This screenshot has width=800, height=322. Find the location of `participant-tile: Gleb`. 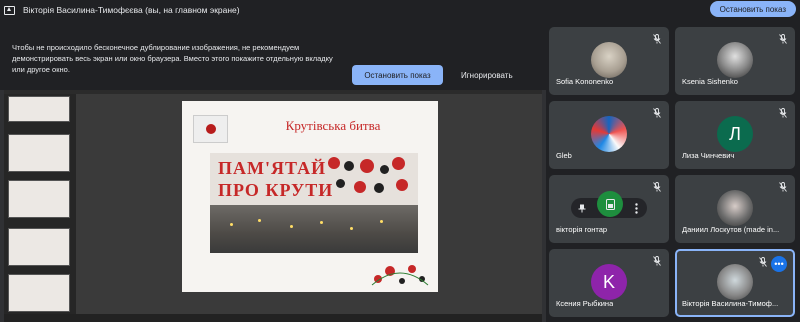

participant-tile: Gleb is located at coordinates (609, 135).